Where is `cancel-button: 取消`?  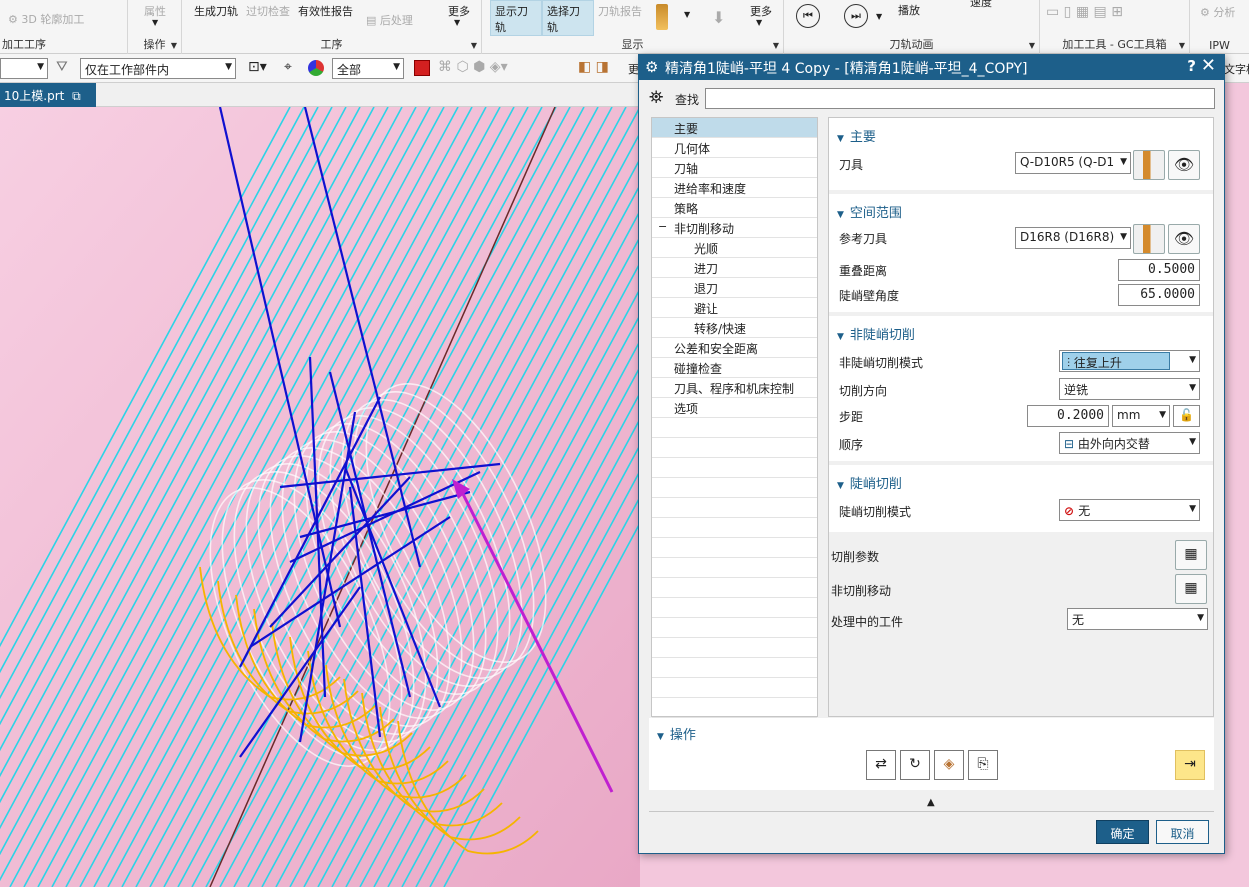
cancel-button: 取消 is located at coordinates (1182, 832).